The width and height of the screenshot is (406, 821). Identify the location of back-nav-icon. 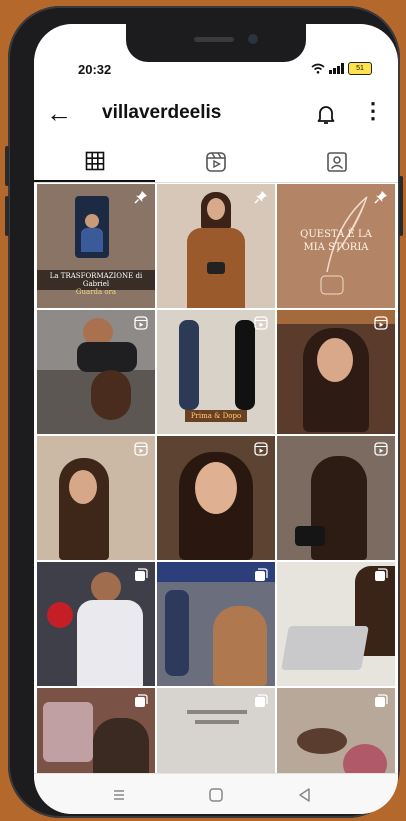
(305, 795).